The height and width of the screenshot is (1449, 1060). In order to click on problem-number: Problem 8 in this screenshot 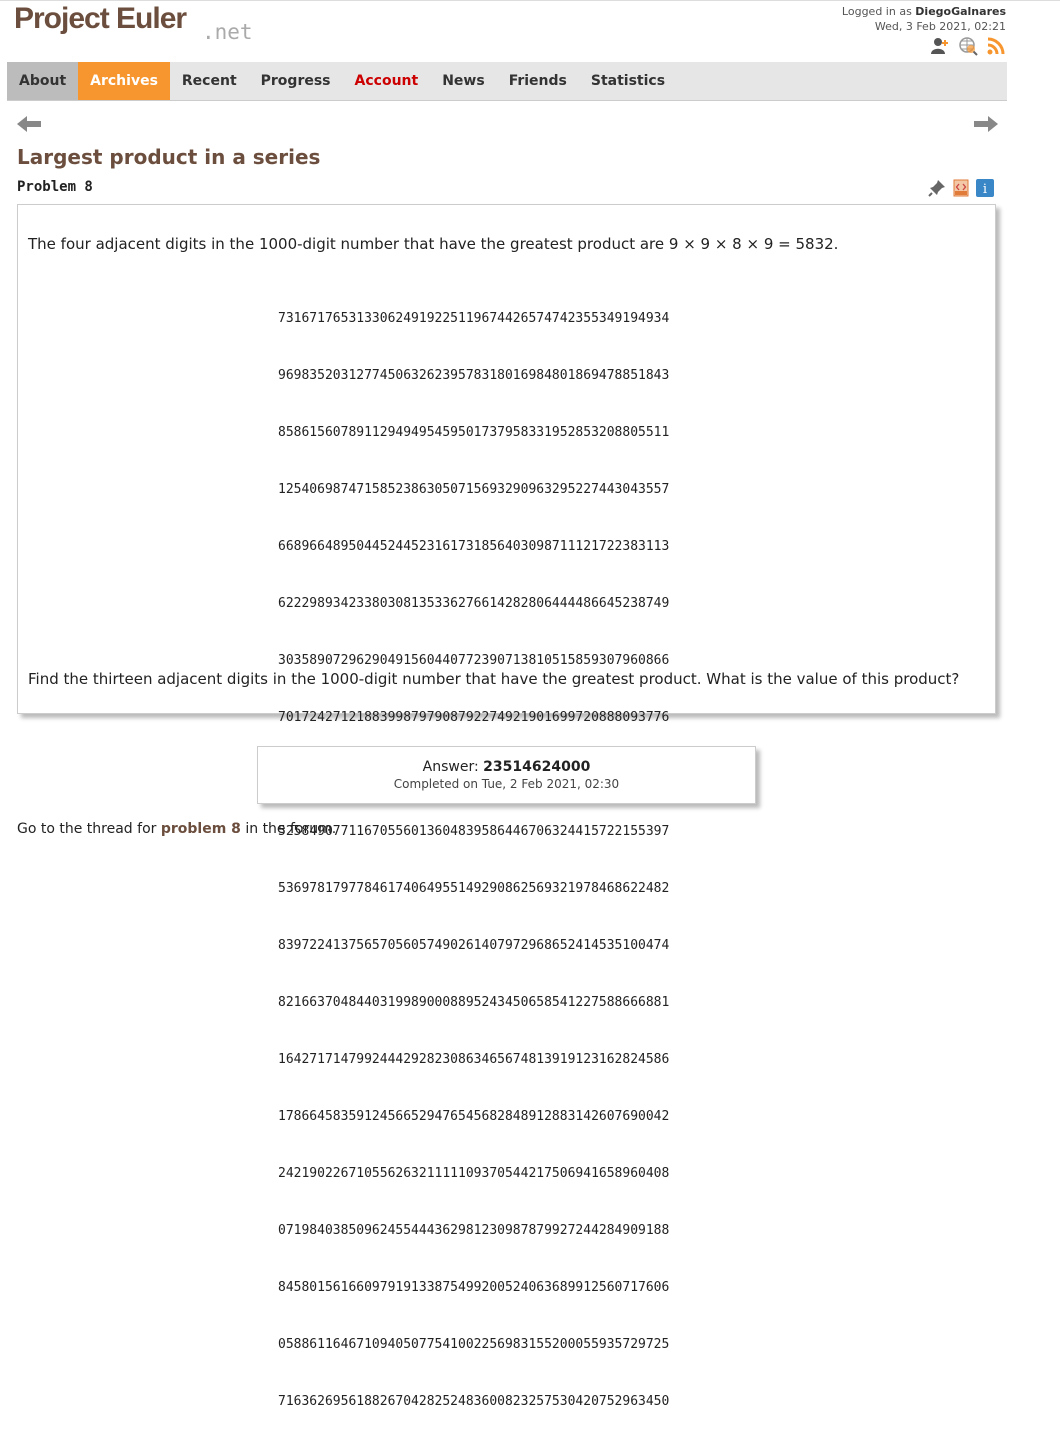, I will do `click(55, 187)`.